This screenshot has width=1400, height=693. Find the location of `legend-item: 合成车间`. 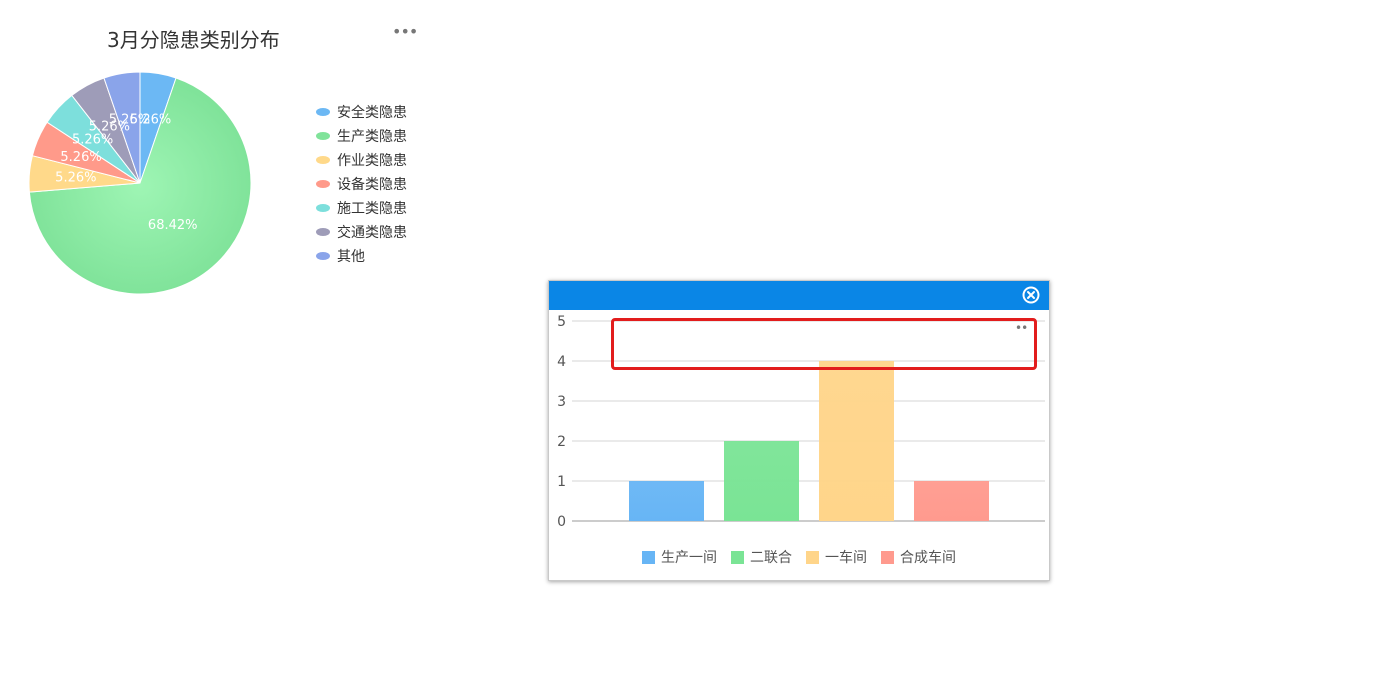

legend-item: 合成车间 is located at coordinates (918, 557).